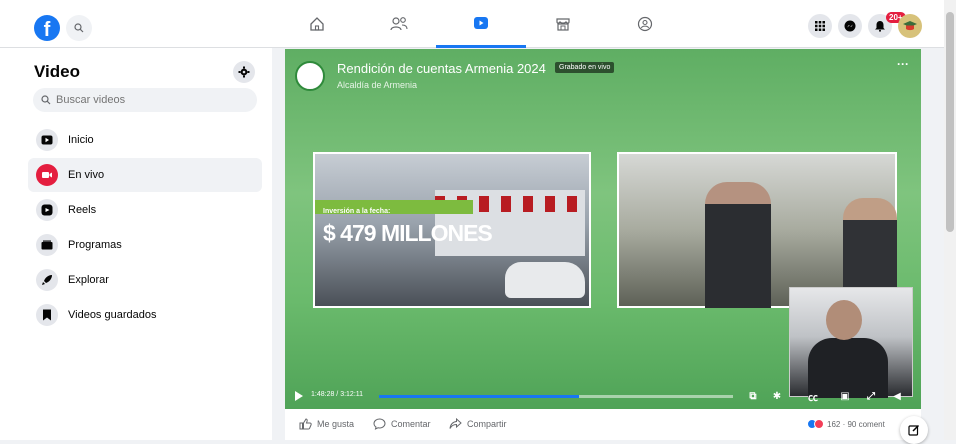 The image size is (956, 444). What do you see at coordinates (377, 85) in the screenshot?
I see `channel-name: Alcaldía de Armenia` at bounding box center [377, 85].